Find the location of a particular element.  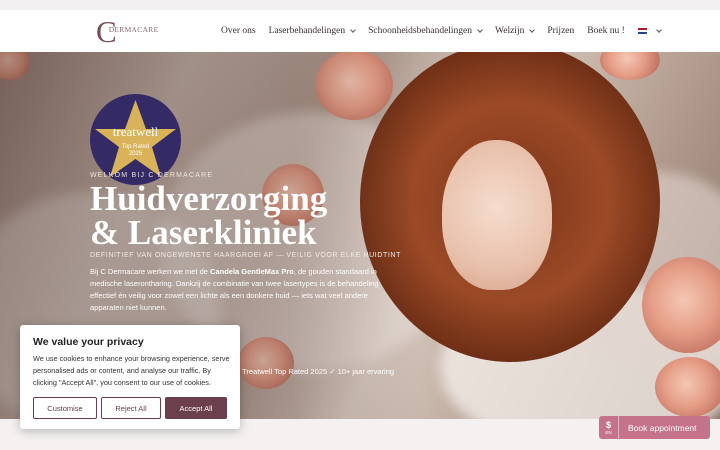

nav-label: Boek nu ! is located at coordinates (606, 31).